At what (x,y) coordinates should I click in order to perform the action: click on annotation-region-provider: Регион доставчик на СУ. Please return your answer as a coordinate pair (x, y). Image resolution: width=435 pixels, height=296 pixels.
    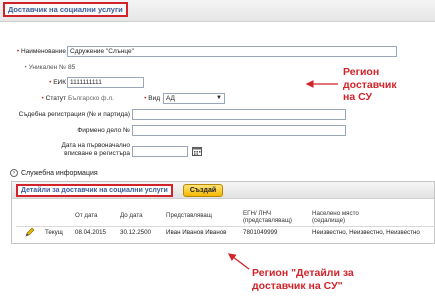
    Looking at the image, I should click on (370, 85).